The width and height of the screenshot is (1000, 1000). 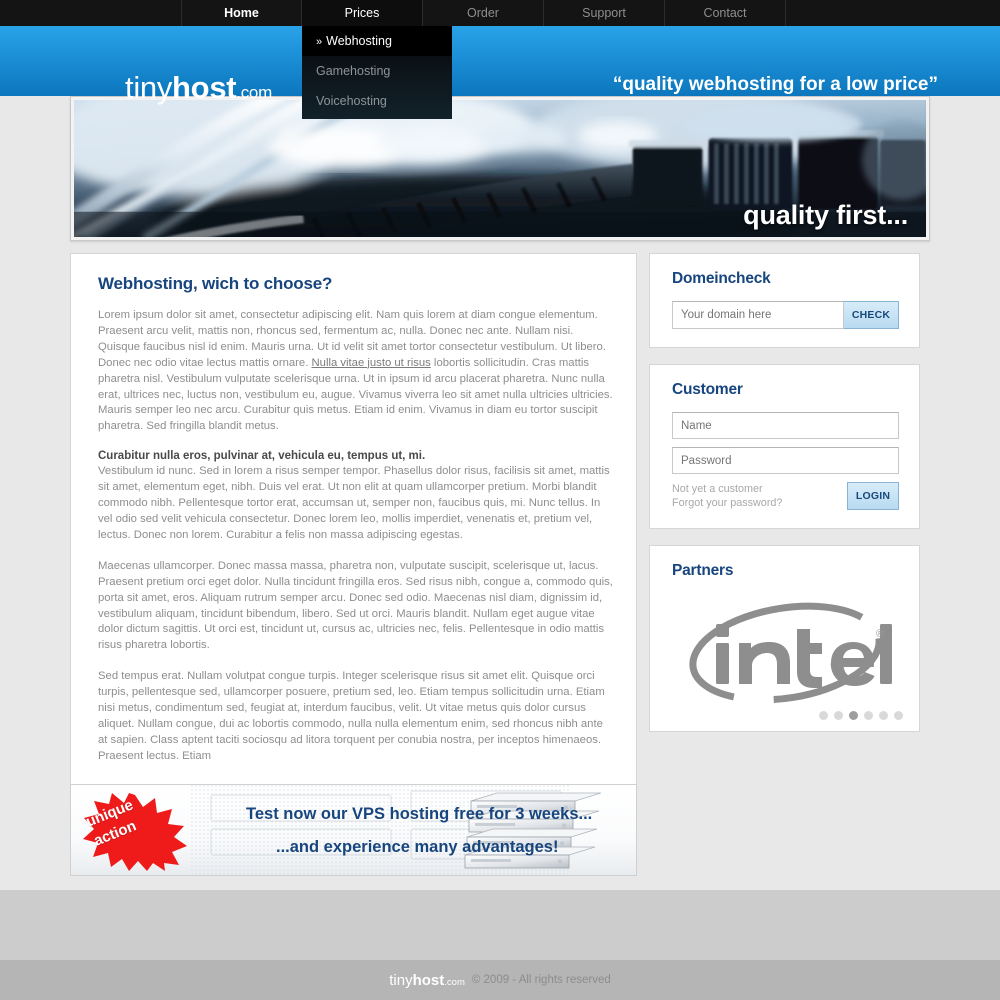 What do you see at coordinates (775, 84) in the screenshot?
I see `header-tagline: “quality webhosting for a low price”` at bounding box center [775, 84].